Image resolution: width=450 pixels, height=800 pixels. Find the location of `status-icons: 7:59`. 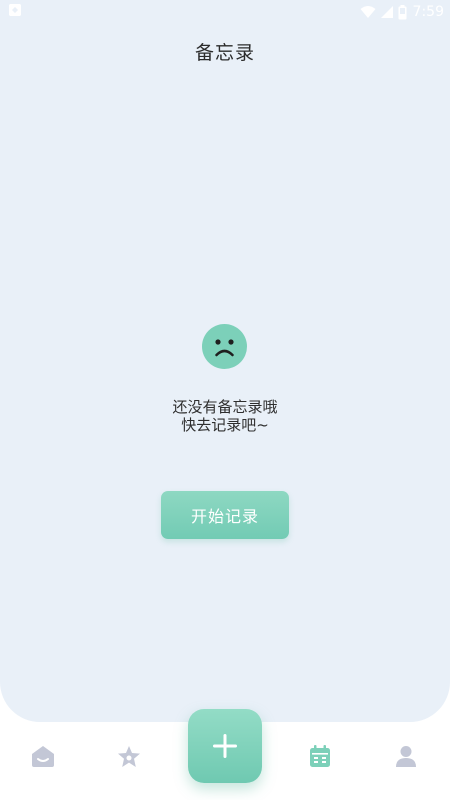

status-icons: 7:59 is located at coordinates (402, 12).